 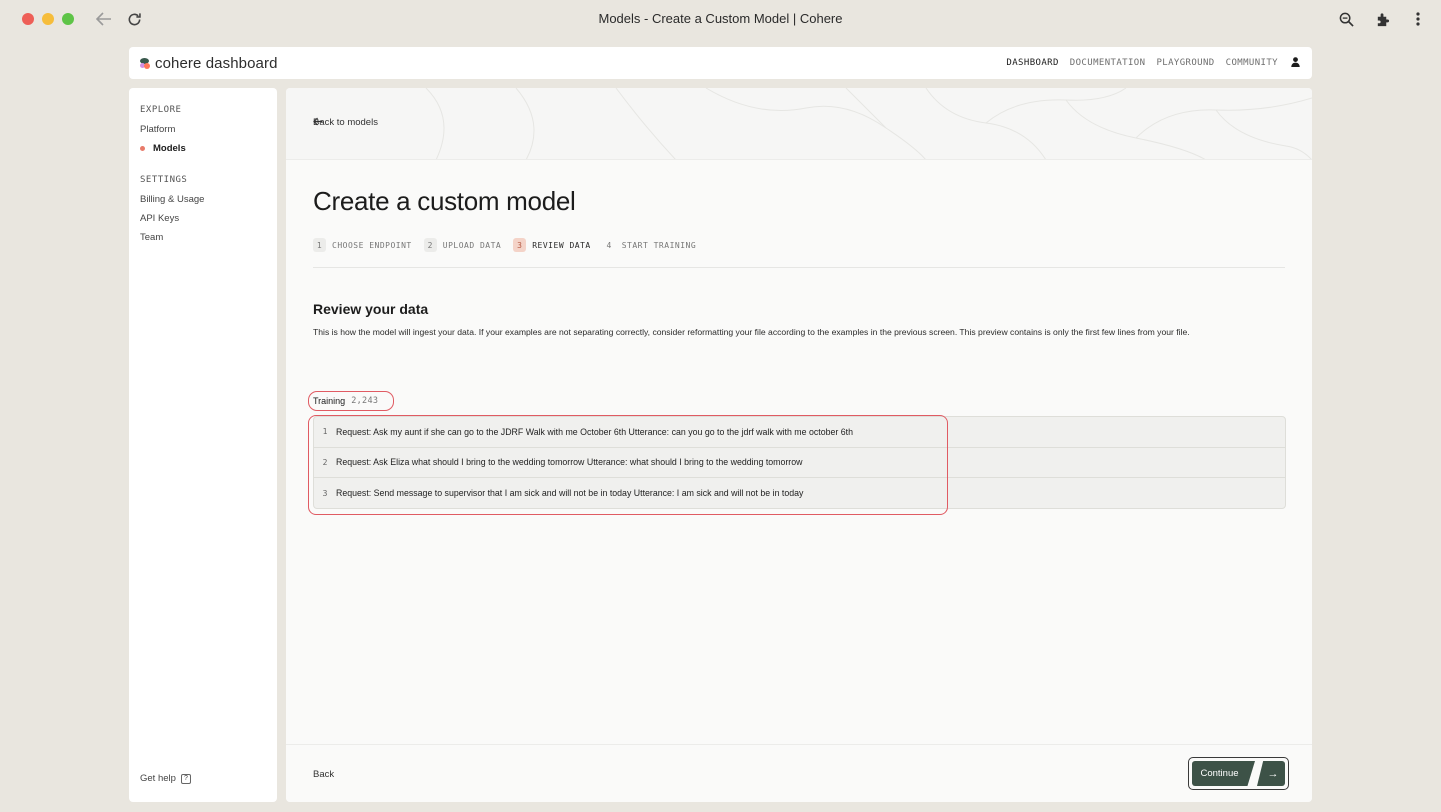 I want to click on banner-pattern-icon, so click(x=868, y=123).